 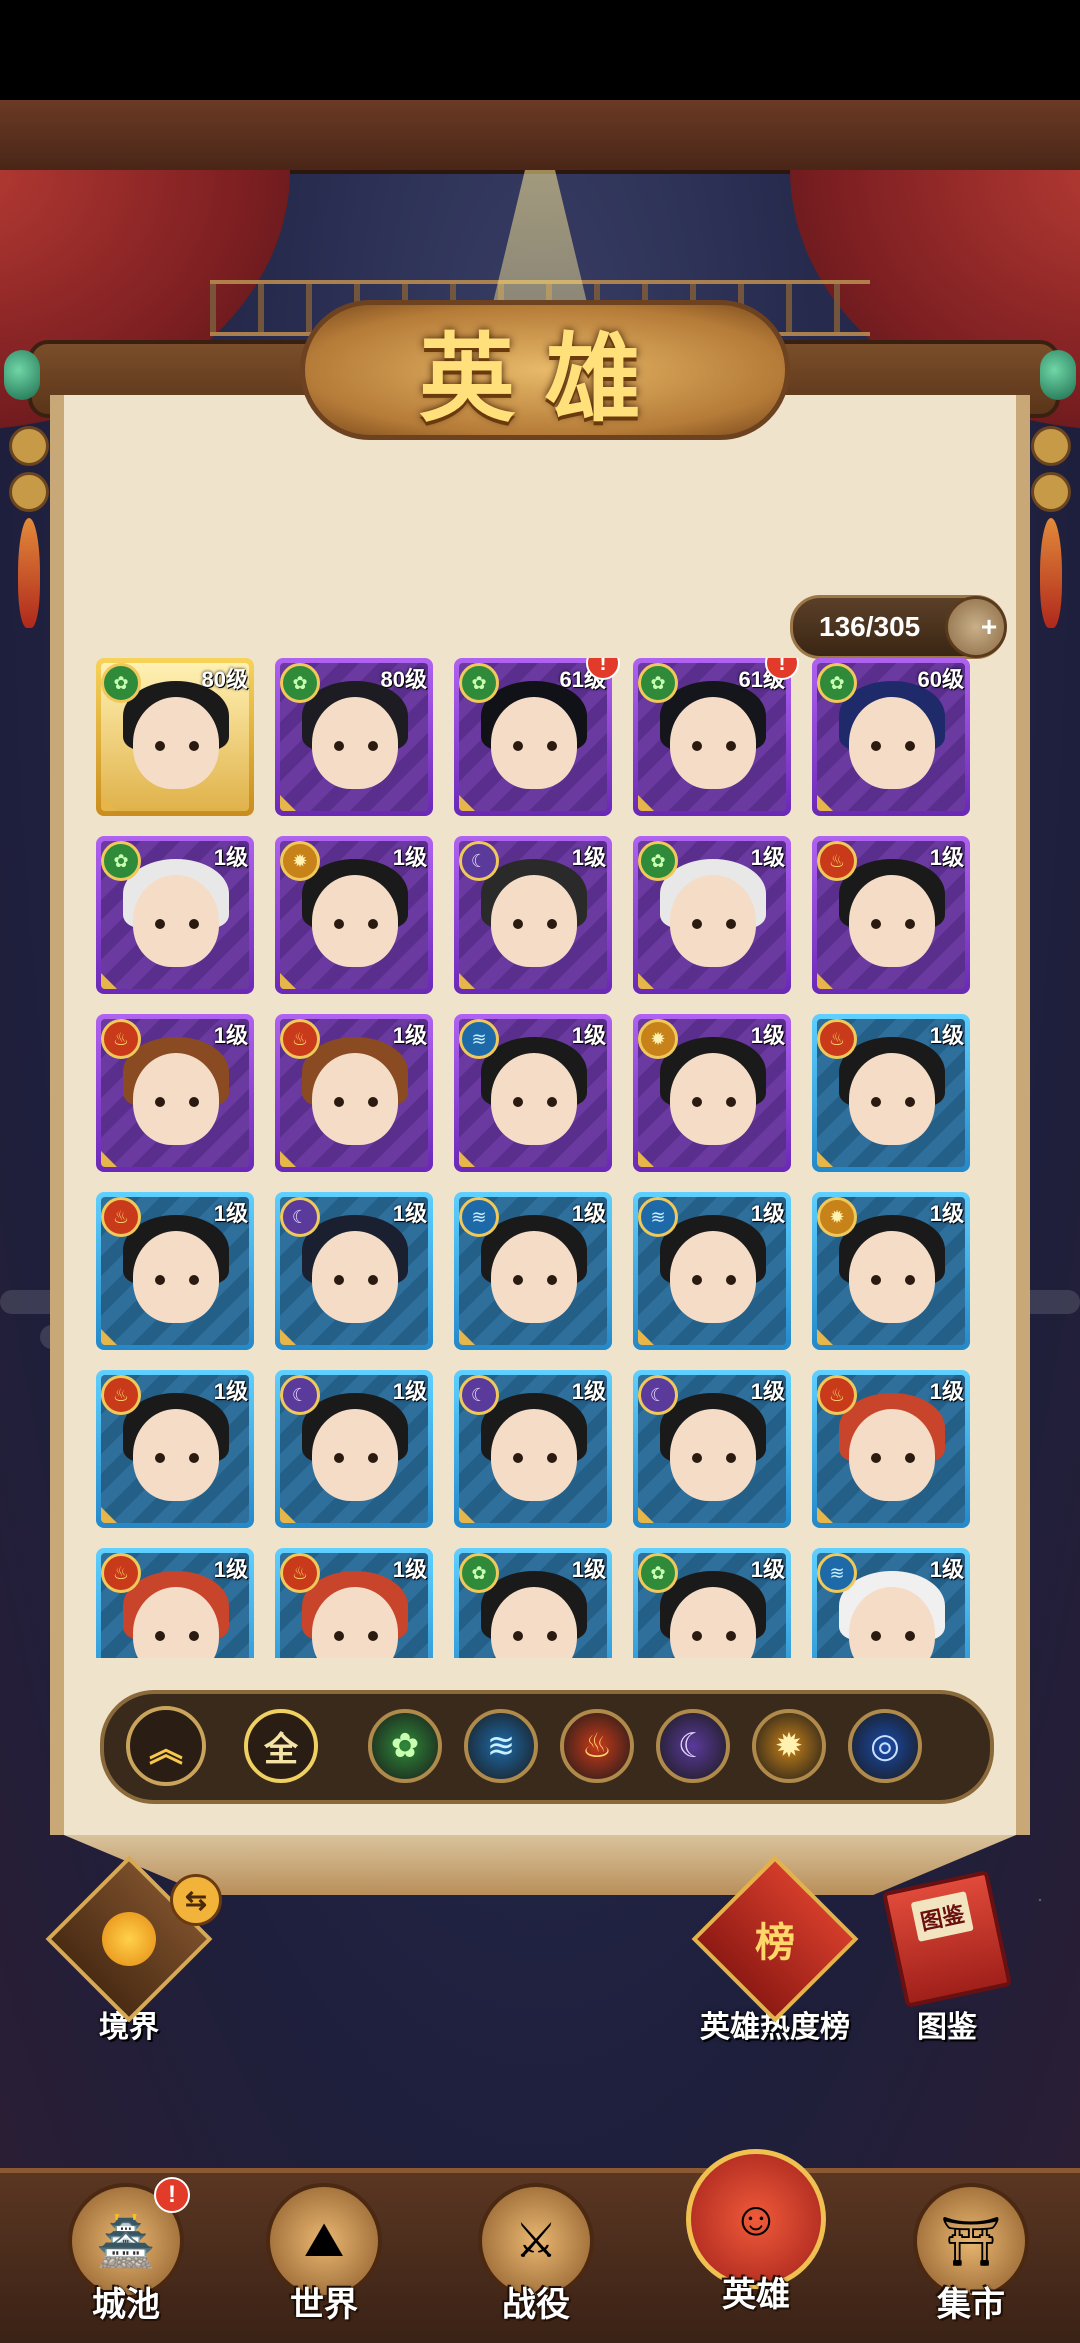 What do you see at coordinates (196, 1900) in the screenshot?
I see `swap-icon: ⇆` at bounding box center [196, 1900].